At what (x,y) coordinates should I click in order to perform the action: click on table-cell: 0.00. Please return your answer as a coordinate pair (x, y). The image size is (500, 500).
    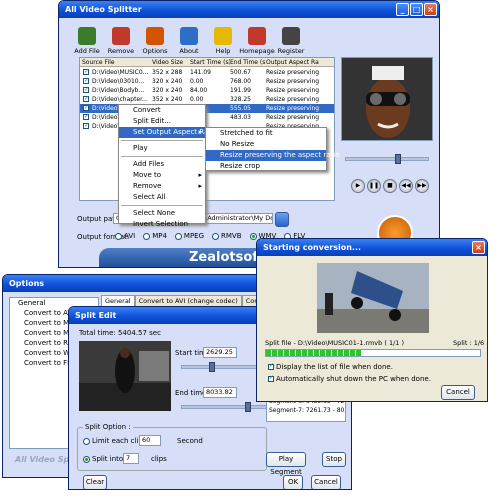
    Looking at the image, I should click on (197, 99).